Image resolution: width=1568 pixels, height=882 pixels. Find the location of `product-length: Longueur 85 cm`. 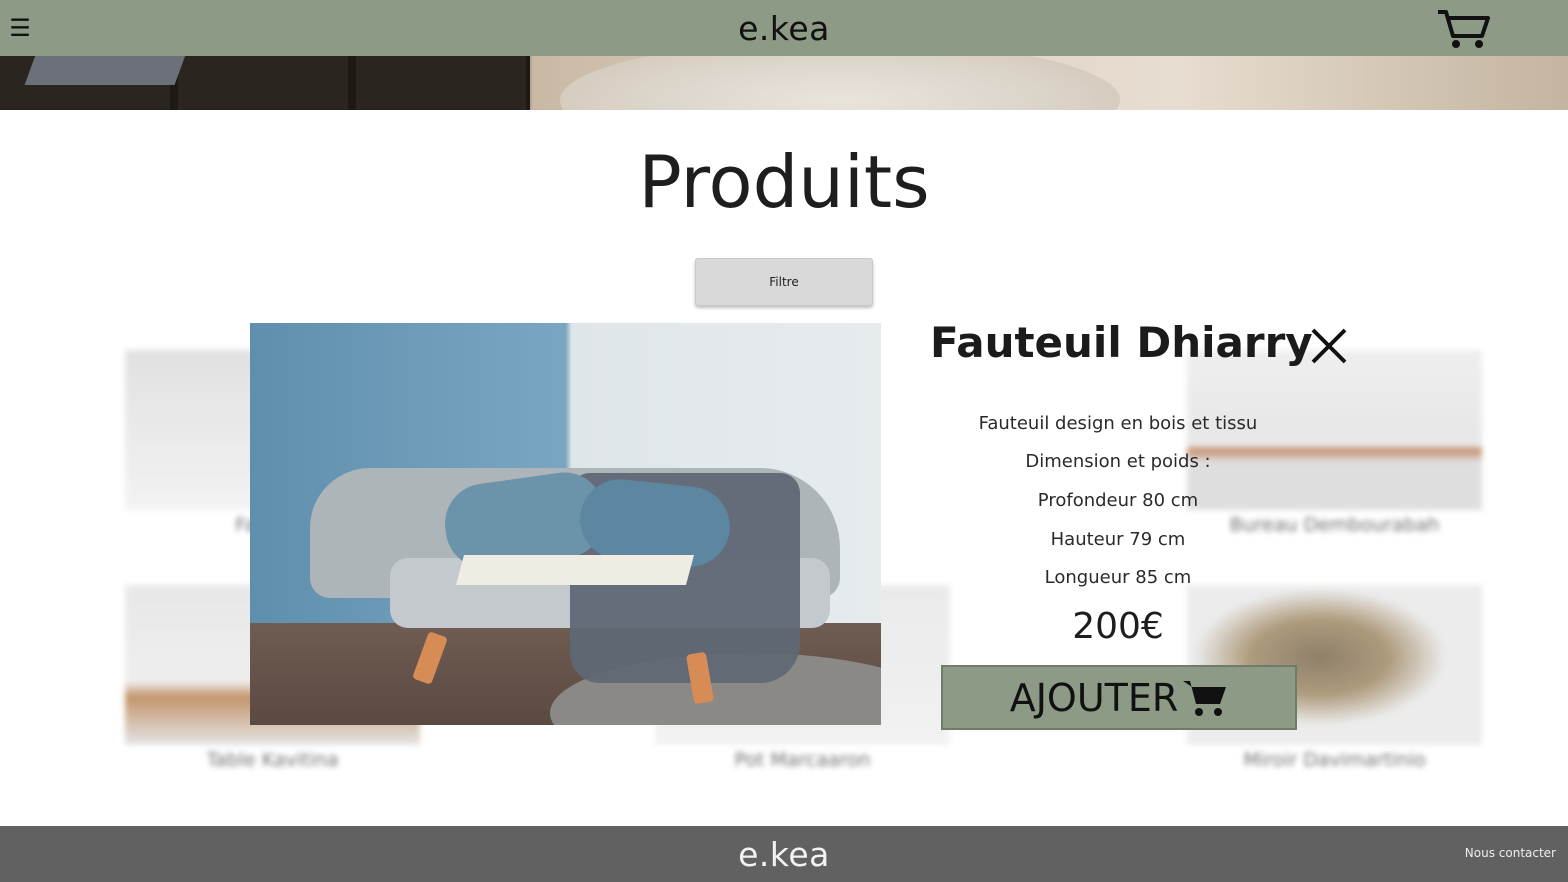

product-length: Longueur 85 cm is located at coordinates (1118, 577).